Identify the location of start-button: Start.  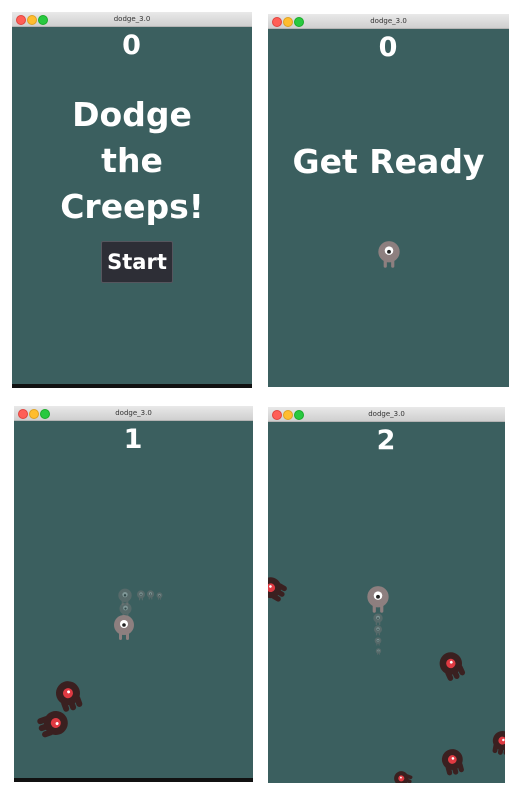
(137, 262).